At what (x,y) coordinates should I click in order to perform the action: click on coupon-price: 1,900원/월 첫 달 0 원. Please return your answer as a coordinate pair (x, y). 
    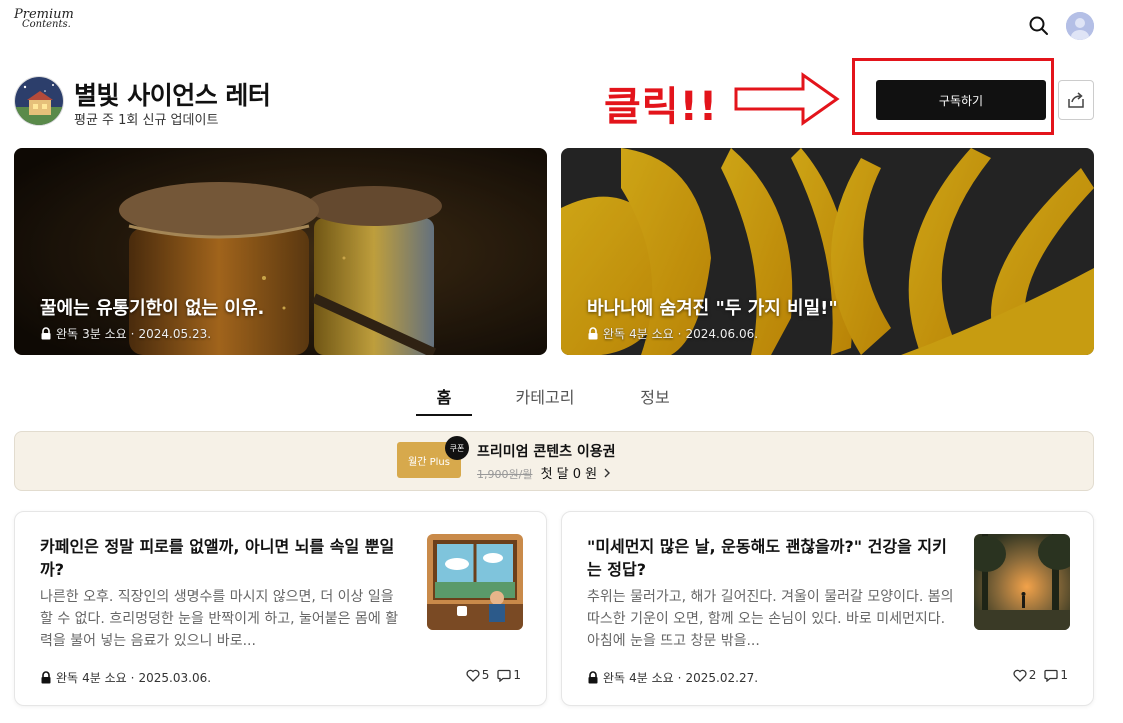
    Looking at the image, I should click on (544, 472).